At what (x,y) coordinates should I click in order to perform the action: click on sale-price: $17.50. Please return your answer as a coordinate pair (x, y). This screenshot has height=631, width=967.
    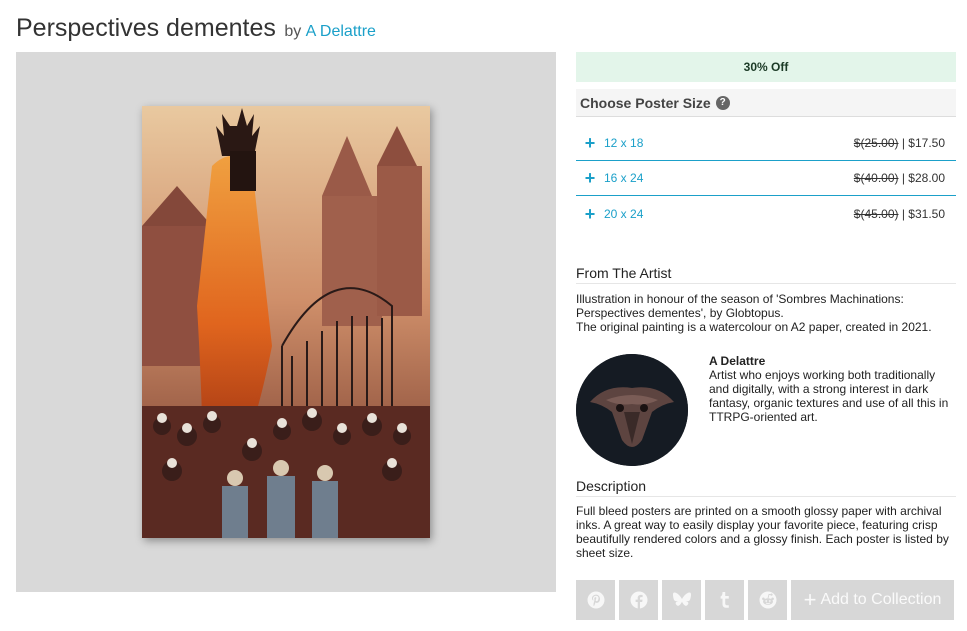
    Looking at the image, I should click on (926, 143).